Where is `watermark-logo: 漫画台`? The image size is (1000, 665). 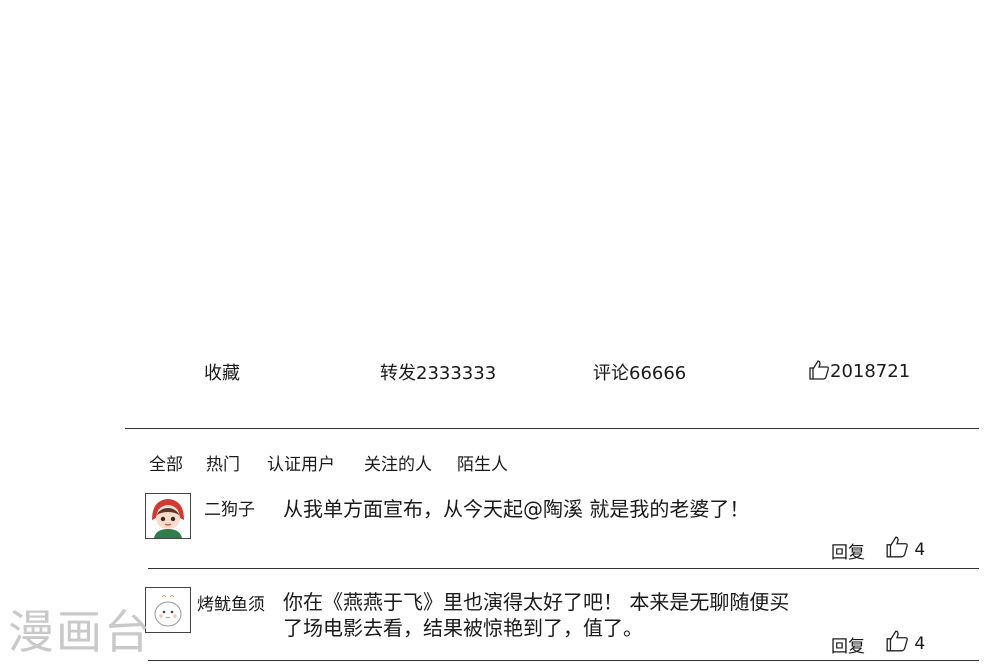
watermark-logo: 漫画台 is located at coordinates (80, 632).